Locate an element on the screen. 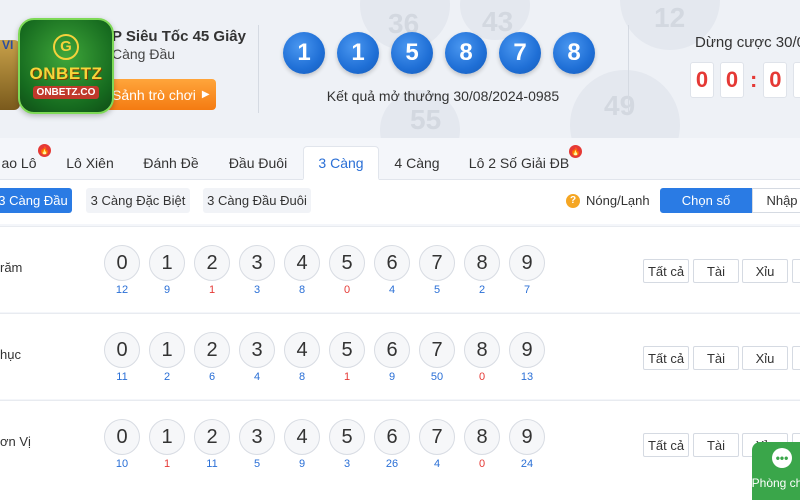 This screenshot has height=500, width=800. tab-3-cang: 3 Càng is located at coordinates (341, 163).